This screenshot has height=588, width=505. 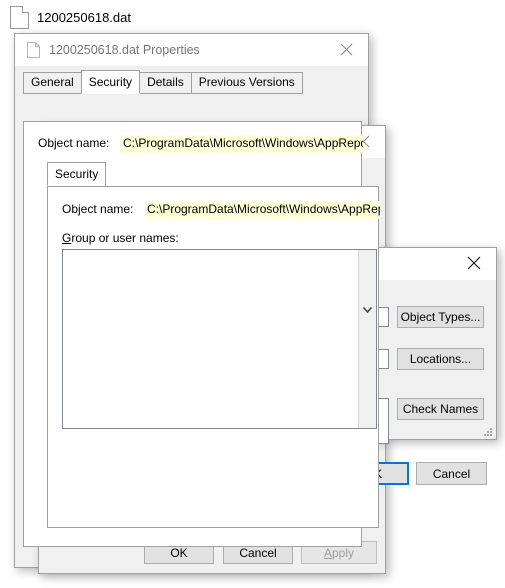 I want to click on group-or-user-names-label: Group or user names:, so click(x=120, y=238).